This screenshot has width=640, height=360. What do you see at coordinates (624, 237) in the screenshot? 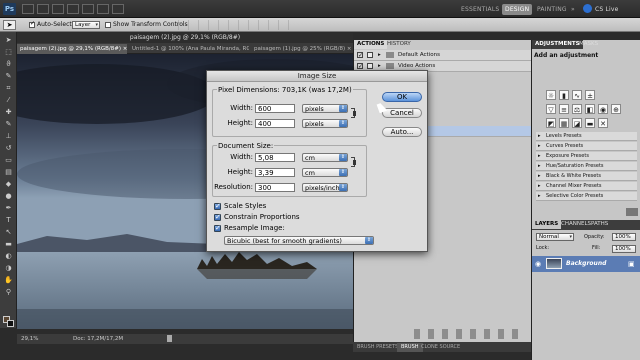
I see `opacity-field: 100%` at bounding box center [624, 237].